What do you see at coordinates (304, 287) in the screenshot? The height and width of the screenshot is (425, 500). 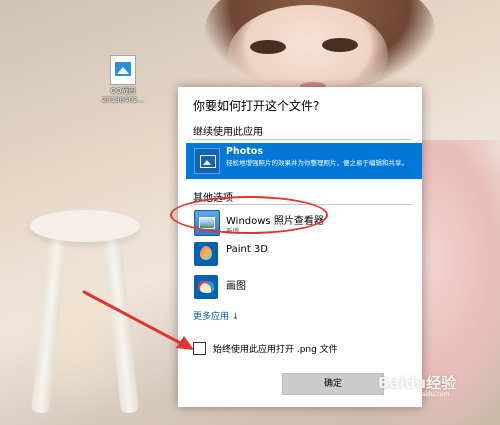 I see `app-option-paint: 画图` at bounding box center [304, 287].